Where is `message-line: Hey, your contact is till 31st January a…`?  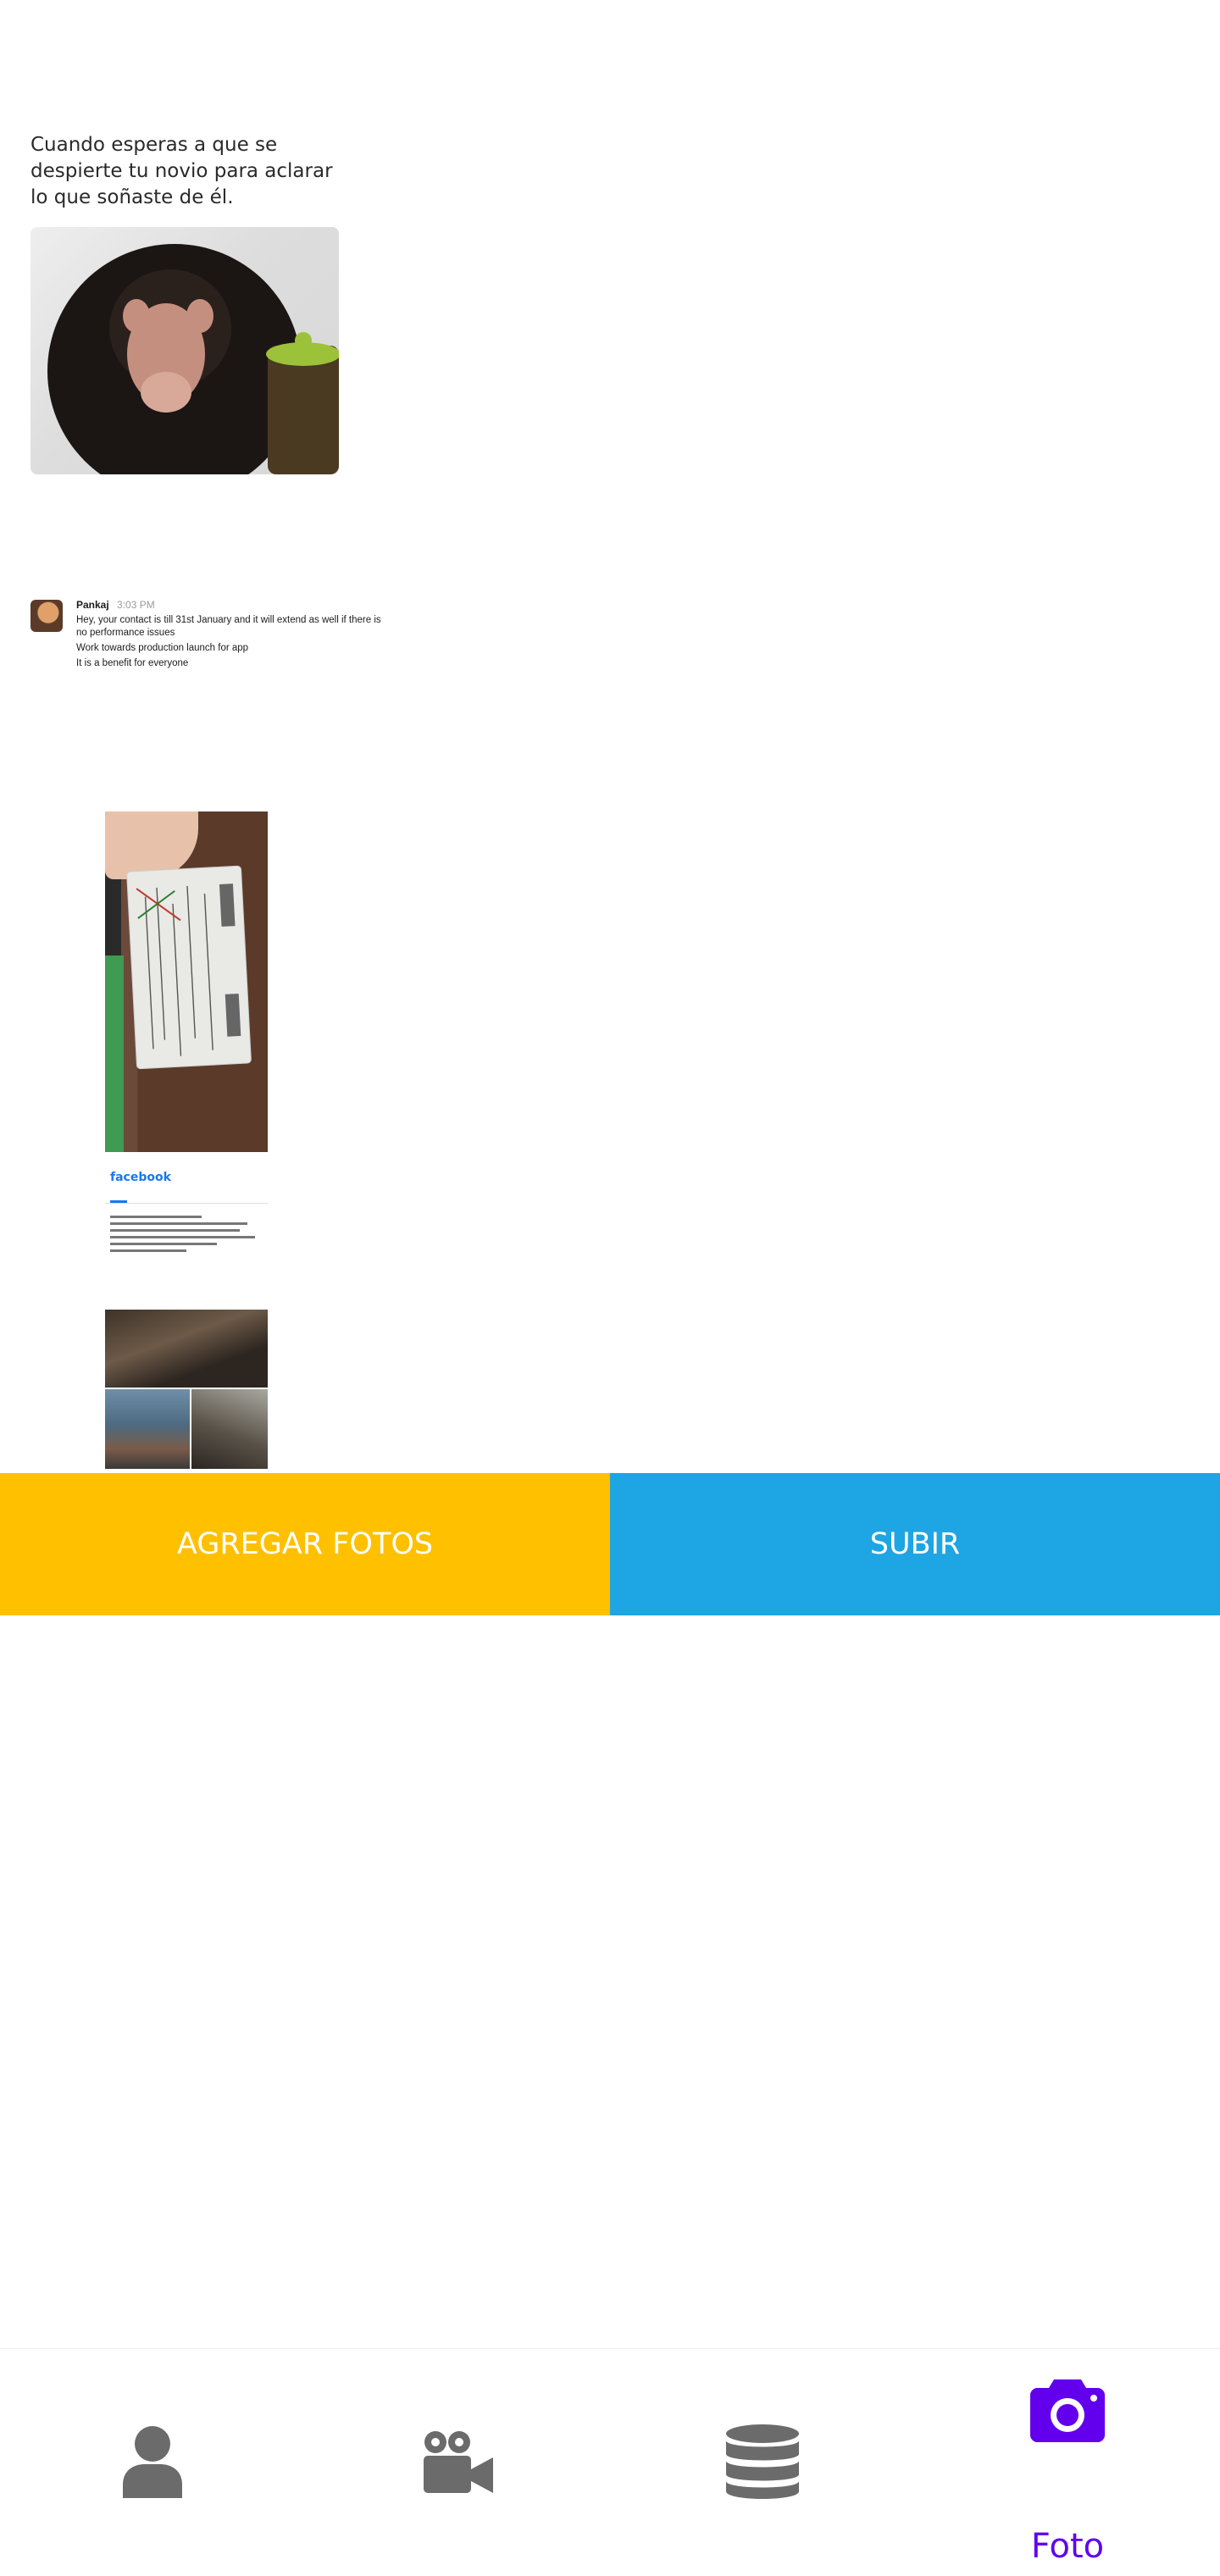 message-line: Hey, your contact is till 31st January a… is located at coordinates (229, 626).